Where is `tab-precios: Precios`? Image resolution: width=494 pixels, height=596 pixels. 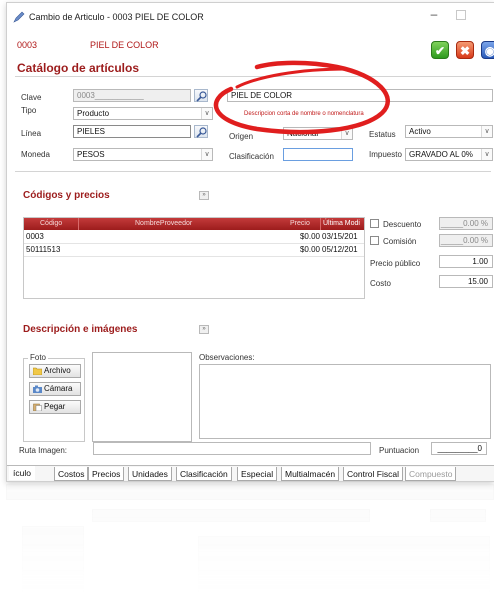
tab-precios: Precios is located at coordinates (106, 474).